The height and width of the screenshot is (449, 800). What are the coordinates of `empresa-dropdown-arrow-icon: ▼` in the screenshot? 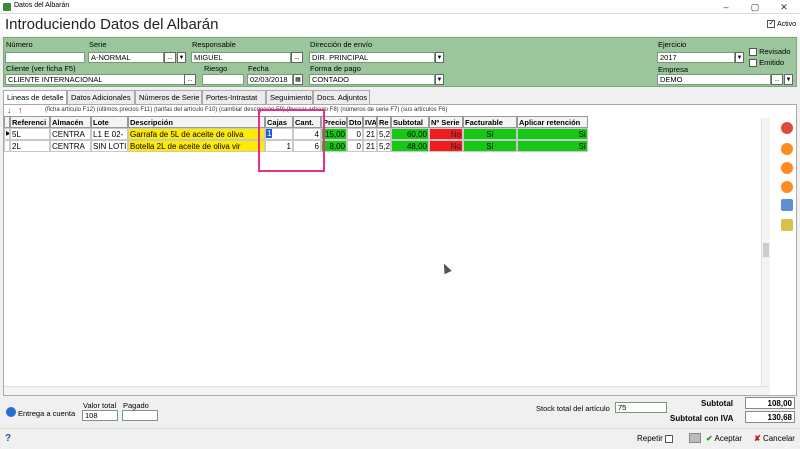 It's located at (788, 79).